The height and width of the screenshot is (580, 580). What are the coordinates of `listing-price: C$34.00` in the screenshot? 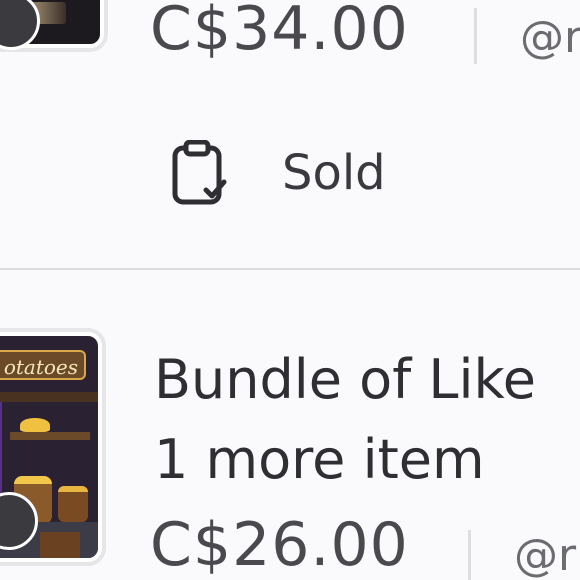 It's located at (279, 32).